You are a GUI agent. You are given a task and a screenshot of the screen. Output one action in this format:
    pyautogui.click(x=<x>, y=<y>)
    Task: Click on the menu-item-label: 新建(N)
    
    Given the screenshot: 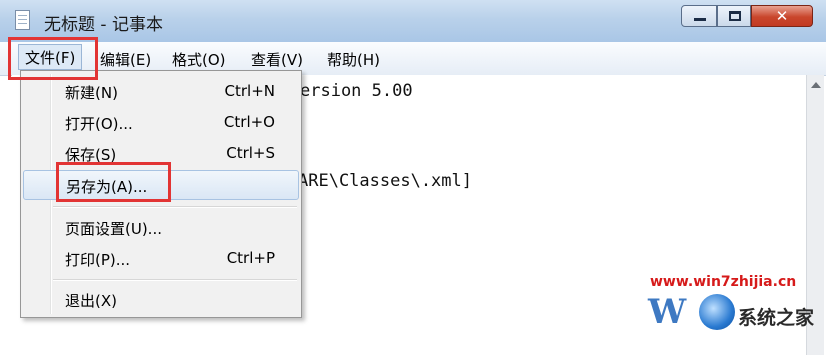 What is the action you would take?
    pyautogui.click(x=91, y=93)
    